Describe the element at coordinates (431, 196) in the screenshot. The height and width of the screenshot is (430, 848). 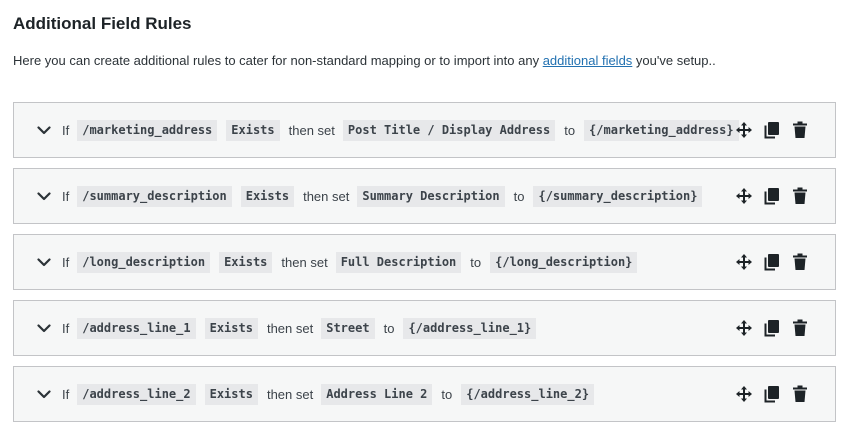
I see `rule-target-field: Summary Description` at that location.